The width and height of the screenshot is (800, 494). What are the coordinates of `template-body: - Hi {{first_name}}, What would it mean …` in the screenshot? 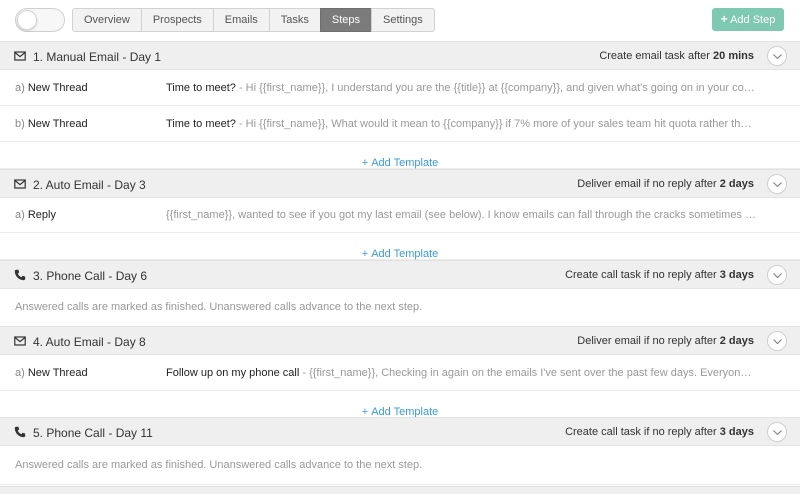 It's located at (495, 124).